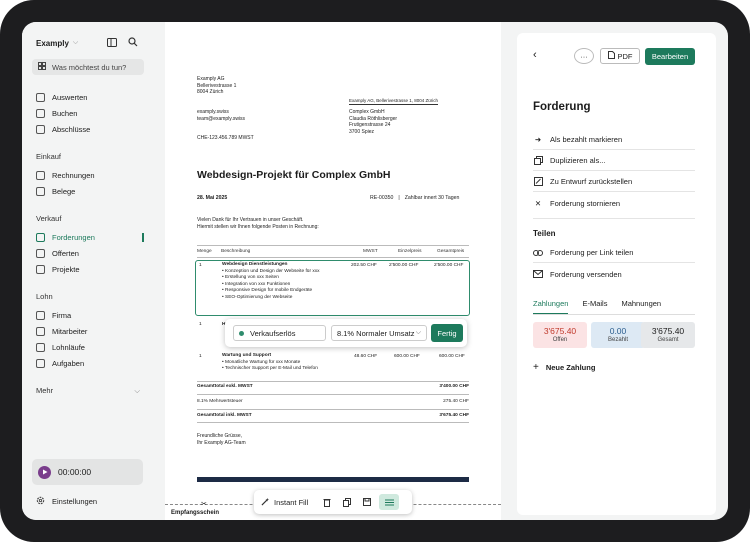 This screenshot has height=542, width=750. What do you see at coordinates (45, 390) in the screenshot?
I see `more-label: Mehr` at bounding box center [45, 390].